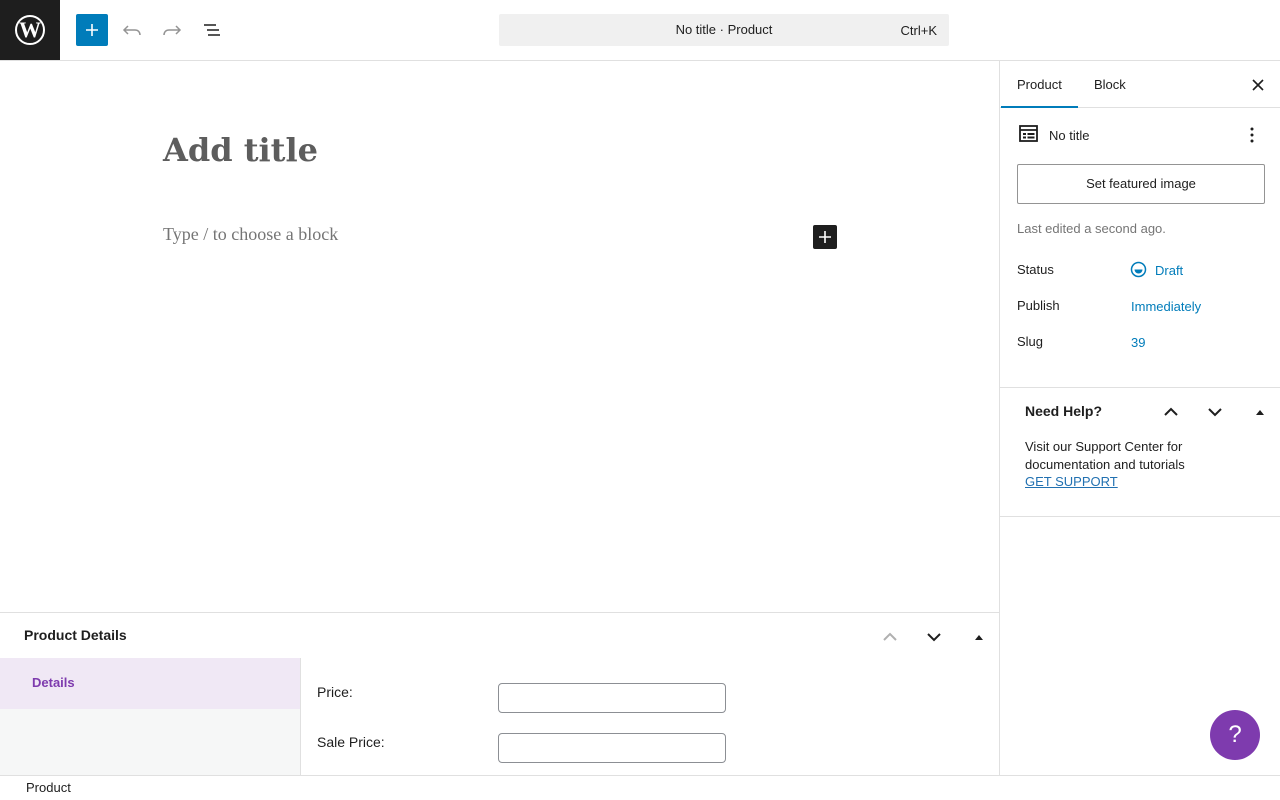 This screenshot has width=1280, height=800. Describe the element at coordinates (1166, 306) in the screenshot. I see `publish-date-button: Immediately` at that location.